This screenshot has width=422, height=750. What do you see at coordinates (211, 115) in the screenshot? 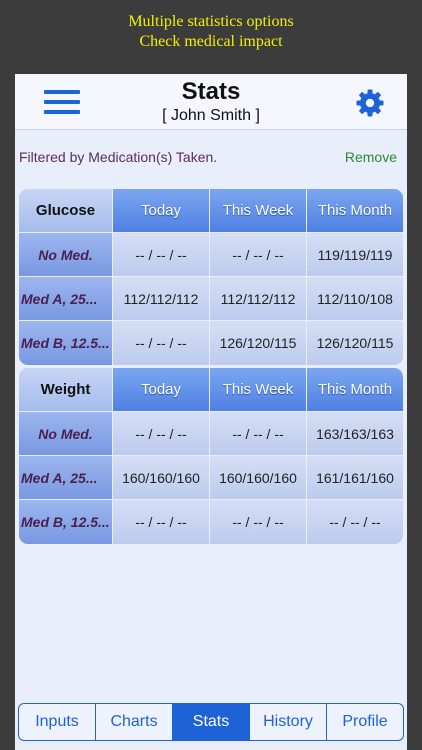
I see `user-name: [ John Smith ]` at bounding box center [211, 115].